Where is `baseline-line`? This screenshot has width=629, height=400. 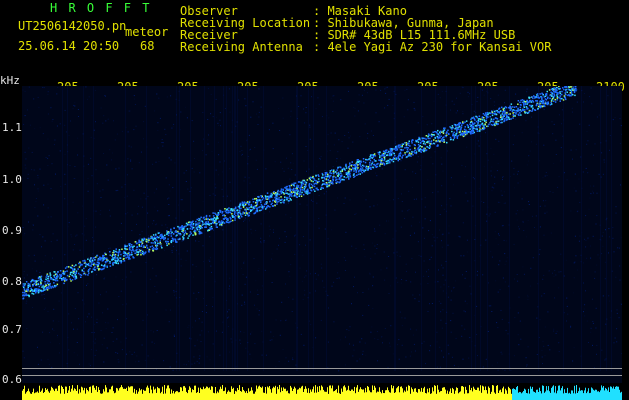
baseline-line is located at coordinates (322, 368).